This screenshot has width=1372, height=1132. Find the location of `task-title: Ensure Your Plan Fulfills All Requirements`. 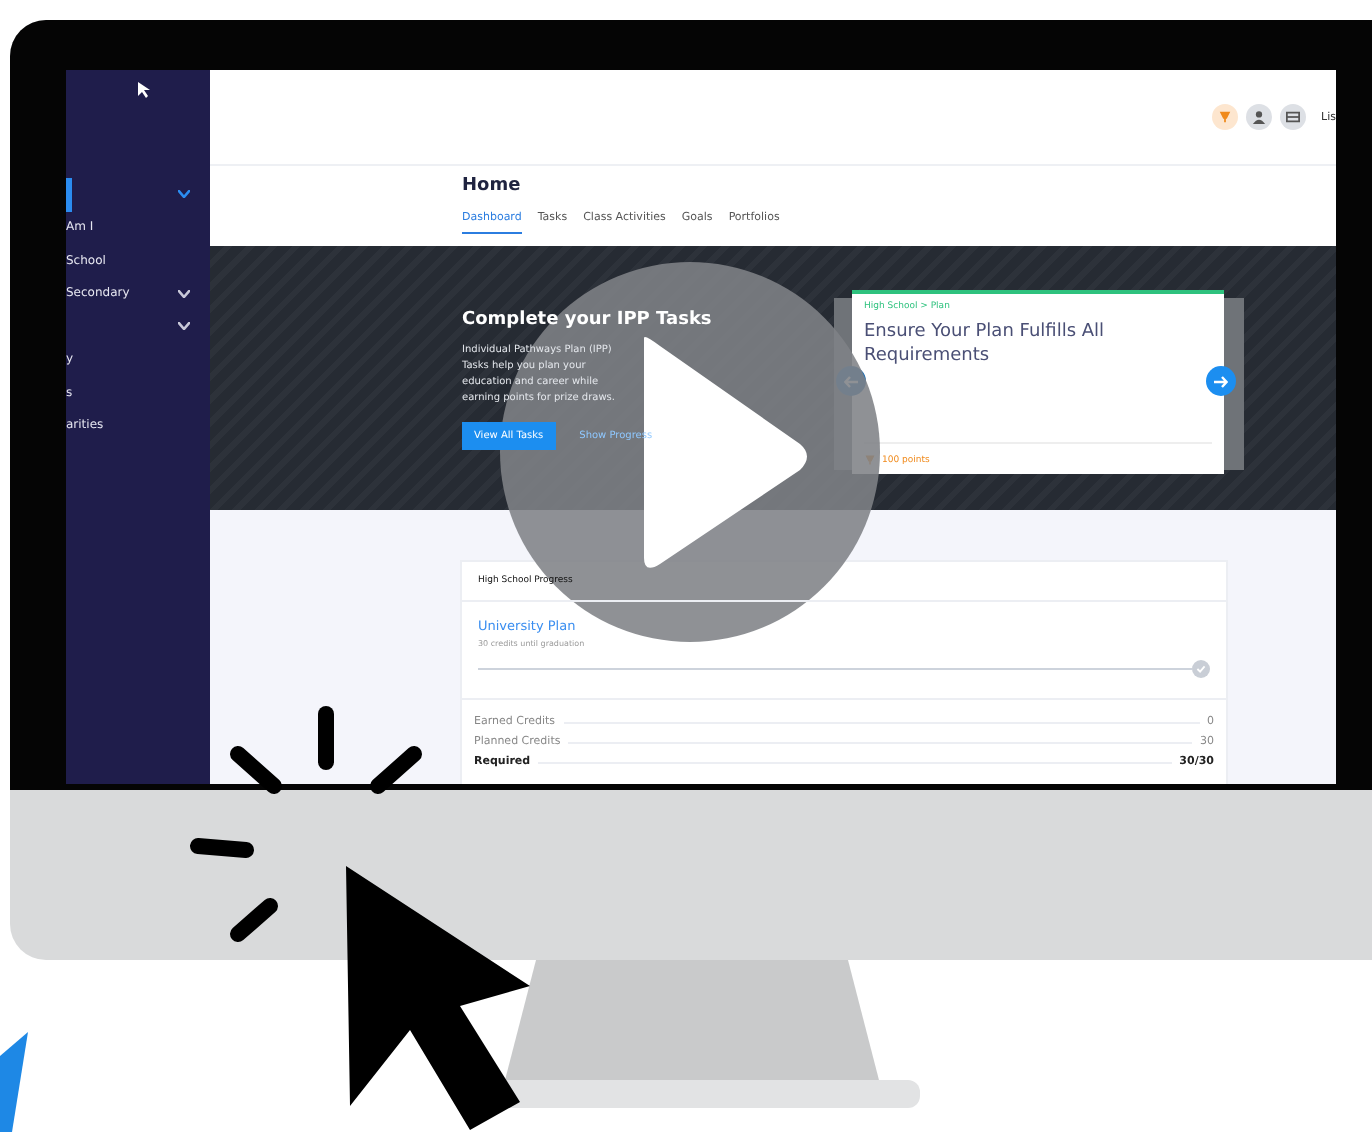

task-title: Ensure Your Plan Fulfills All Requirements is located at coordinates (985, 344).